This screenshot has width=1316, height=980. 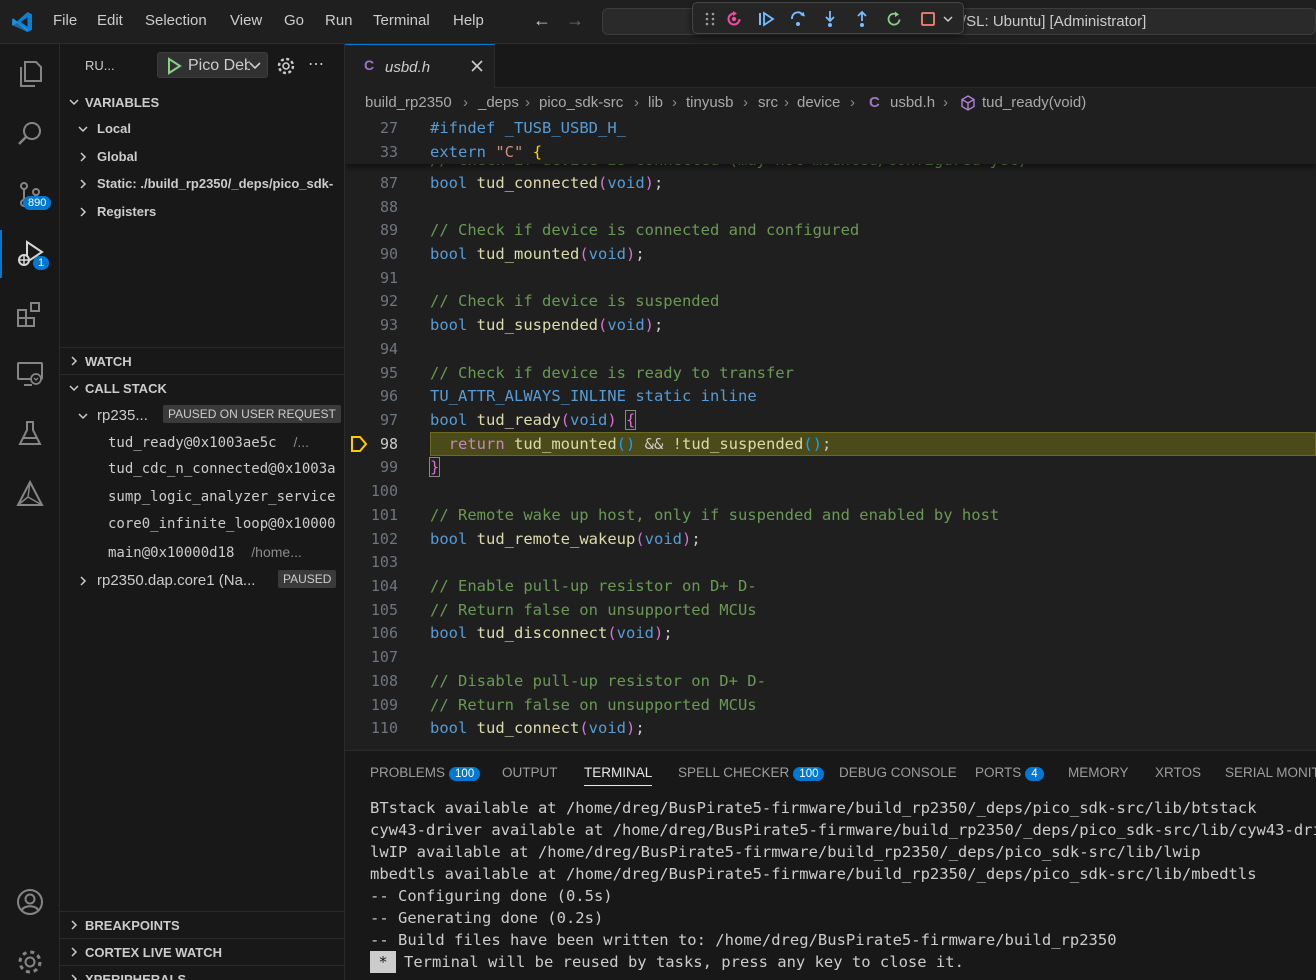 I want to click on stop-icon, so click(x=928, y=19).